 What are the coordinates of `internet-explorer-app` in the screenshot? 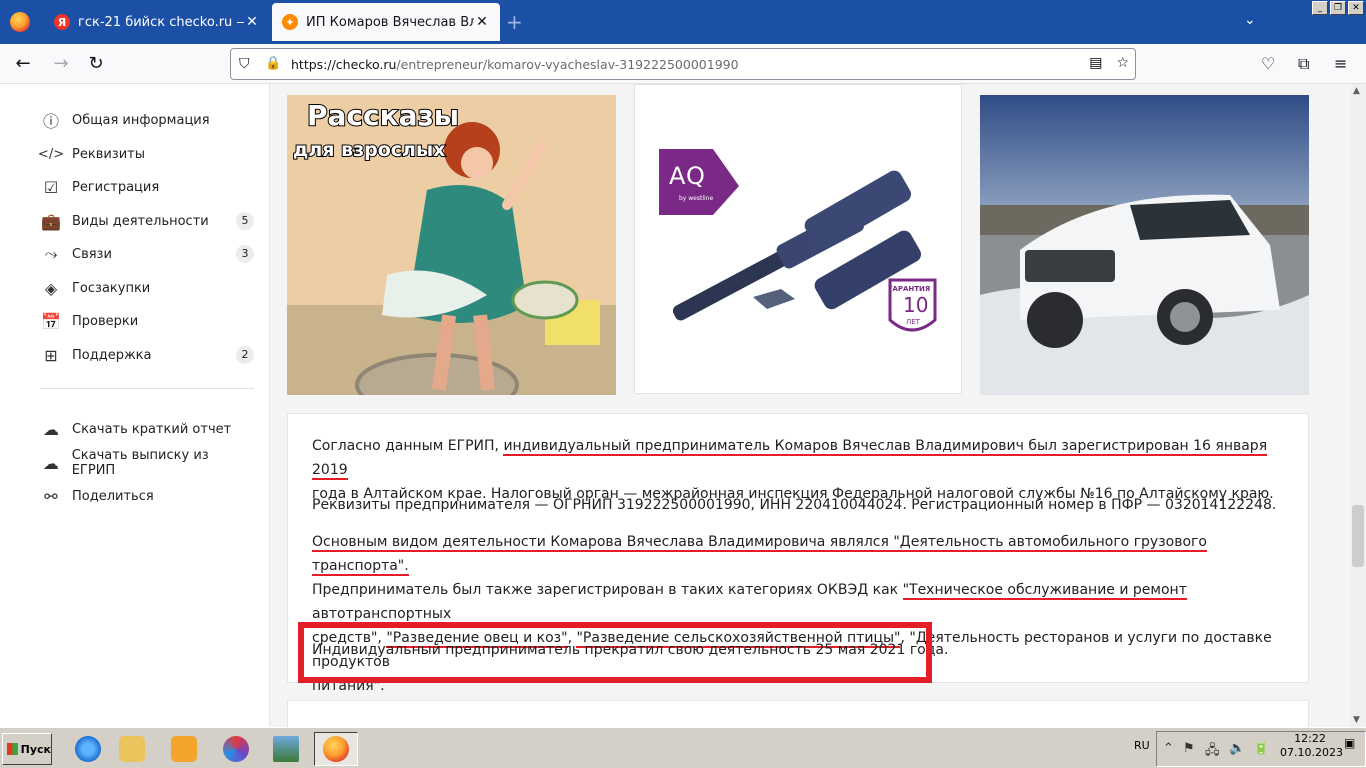 It's located at (88, 749).